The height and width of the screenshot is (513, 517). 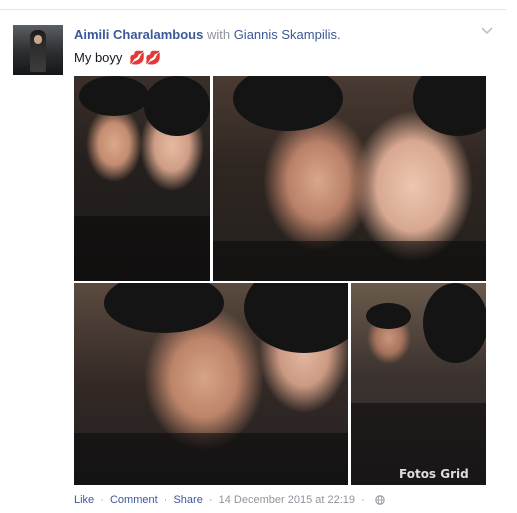 I want to click on status-message: My boyy, so click(x=98, y=57).